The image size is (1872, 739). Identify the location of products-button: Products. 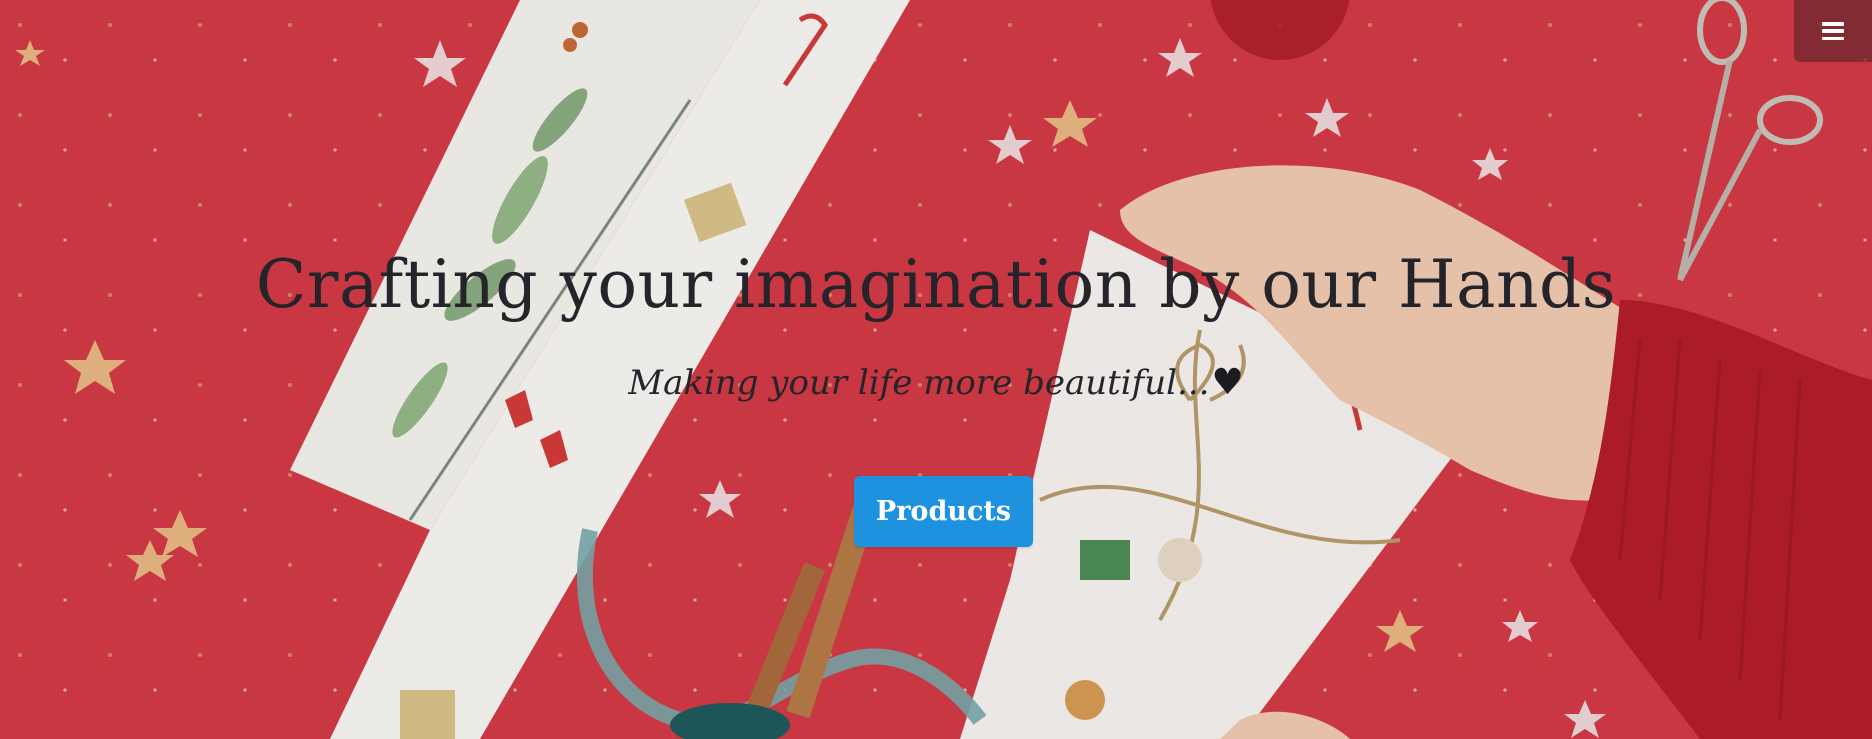
(943, 511).